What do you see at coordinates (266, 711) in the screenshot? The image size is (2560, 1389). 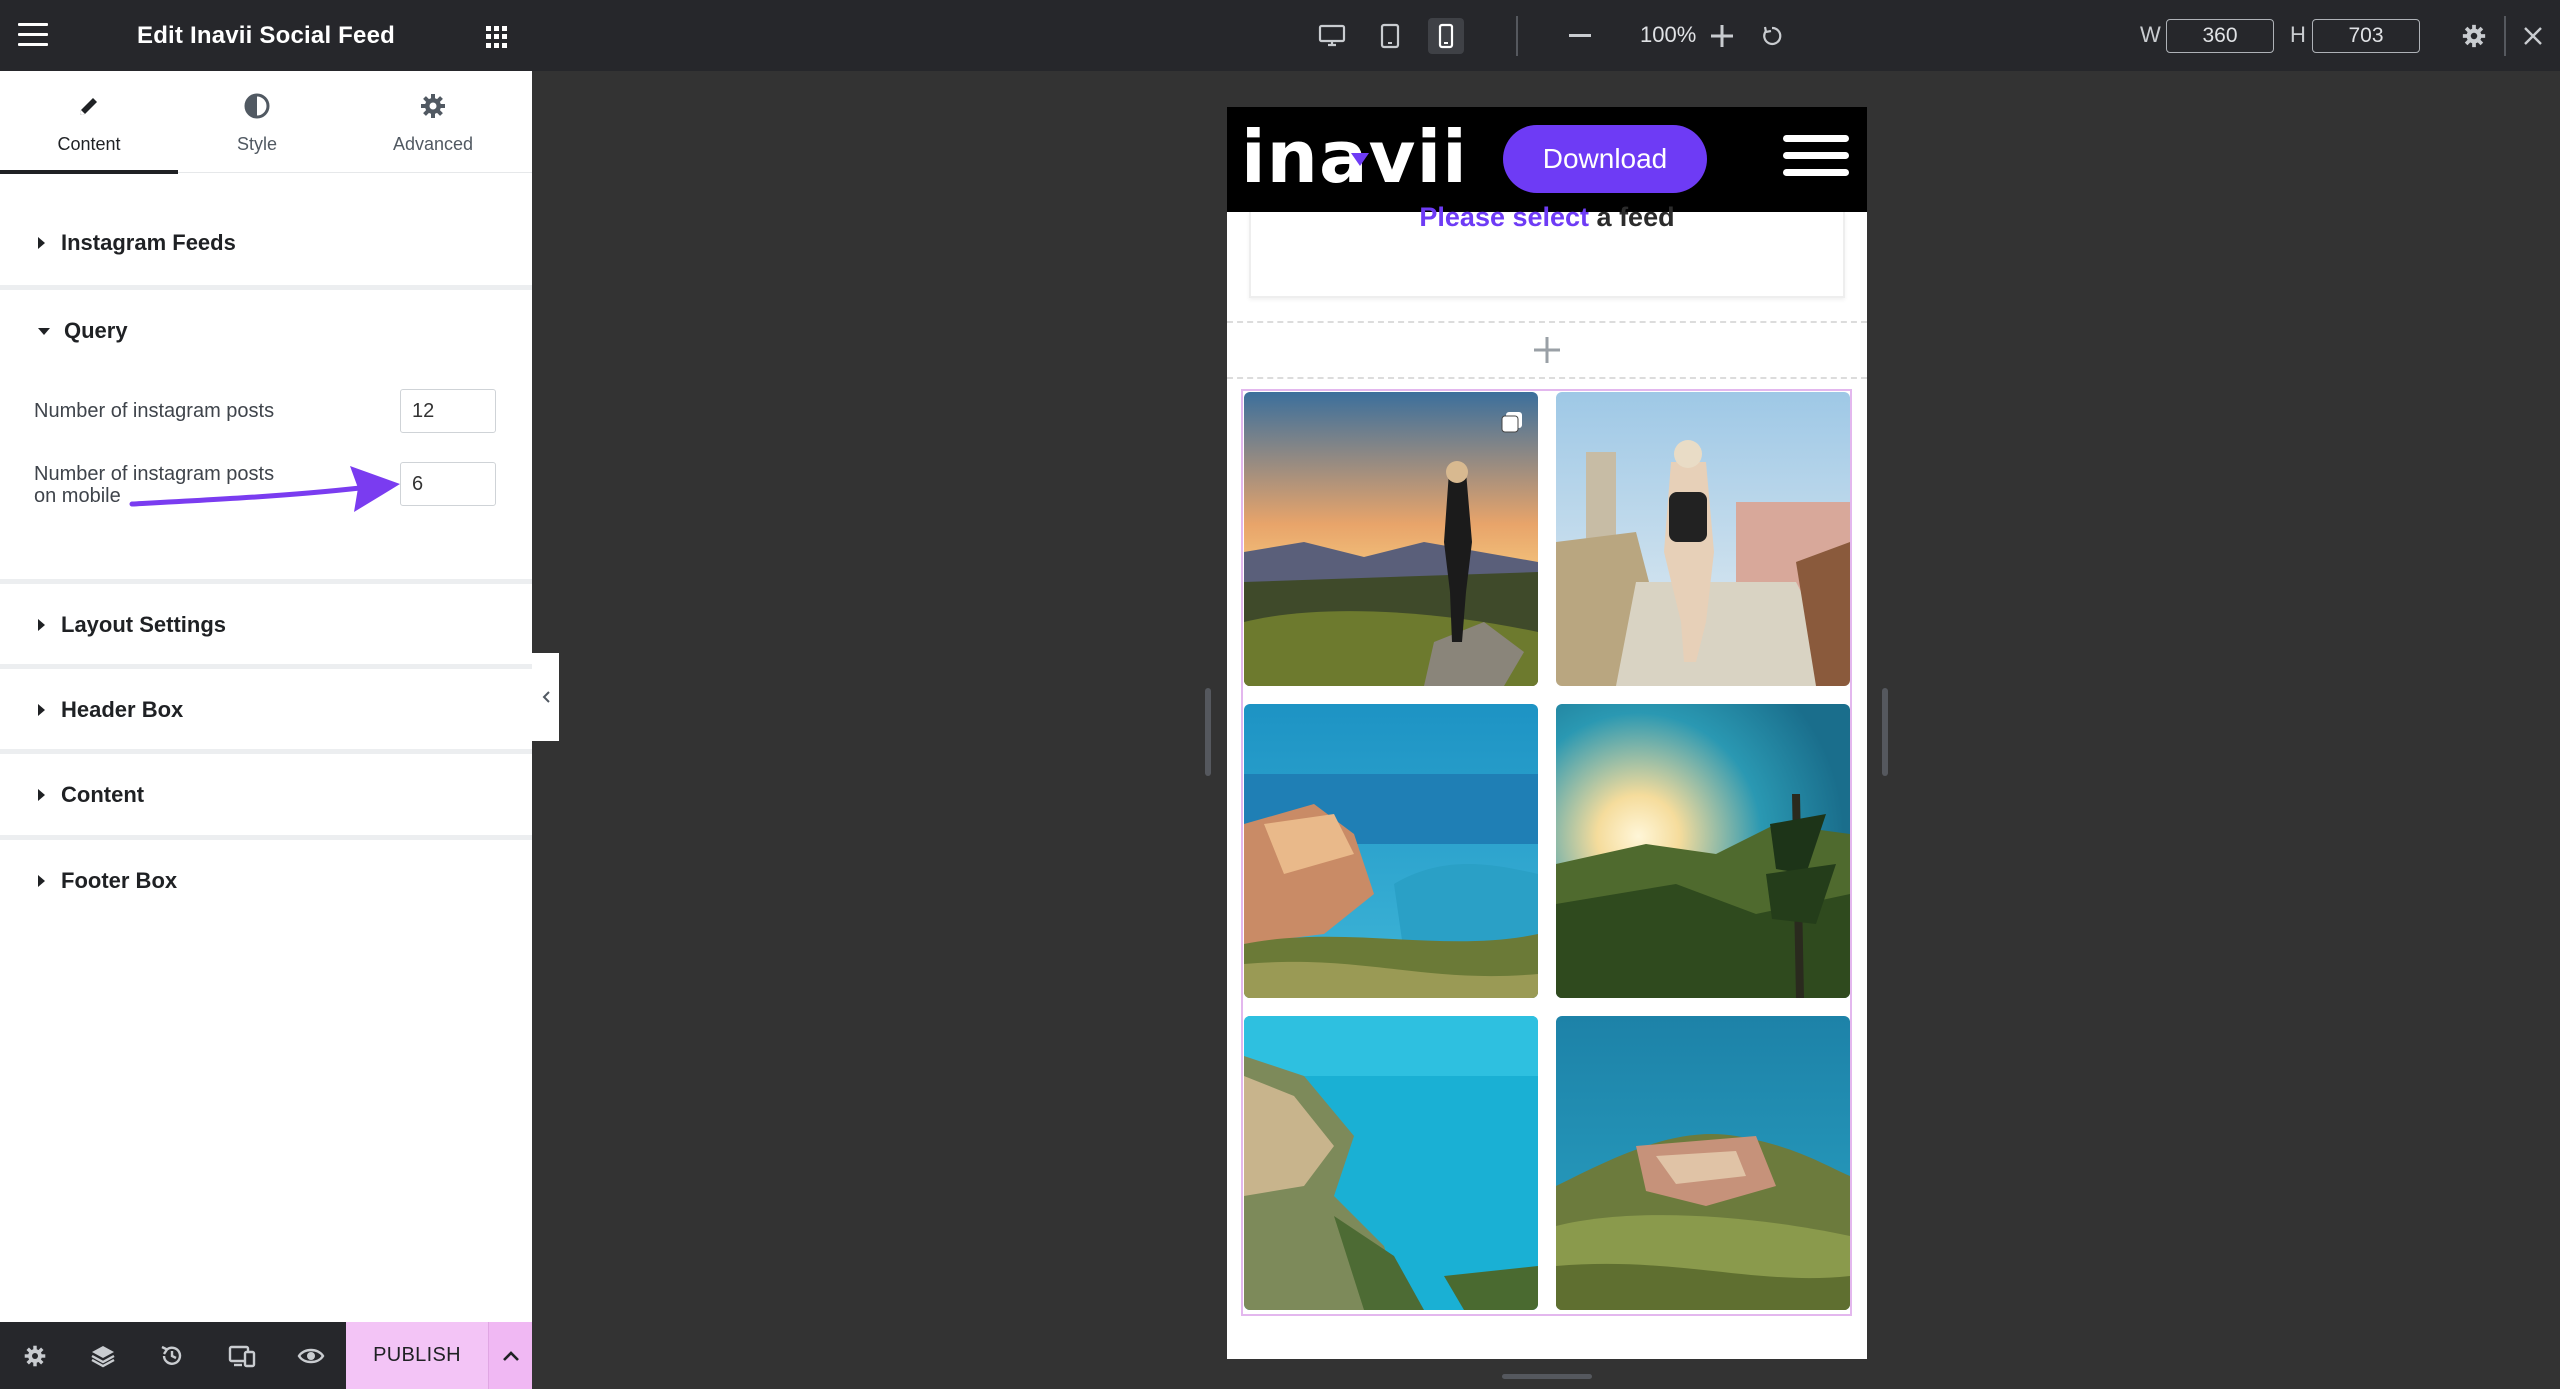 I see `section-header-box: Header Box` at bounding box center [266, 711].